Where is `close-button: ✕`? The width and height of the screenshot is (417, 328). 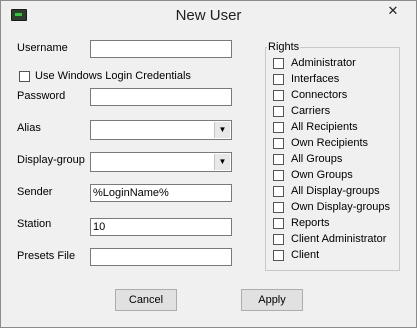
close-button: ✕ is located at coordinates (393, 11).